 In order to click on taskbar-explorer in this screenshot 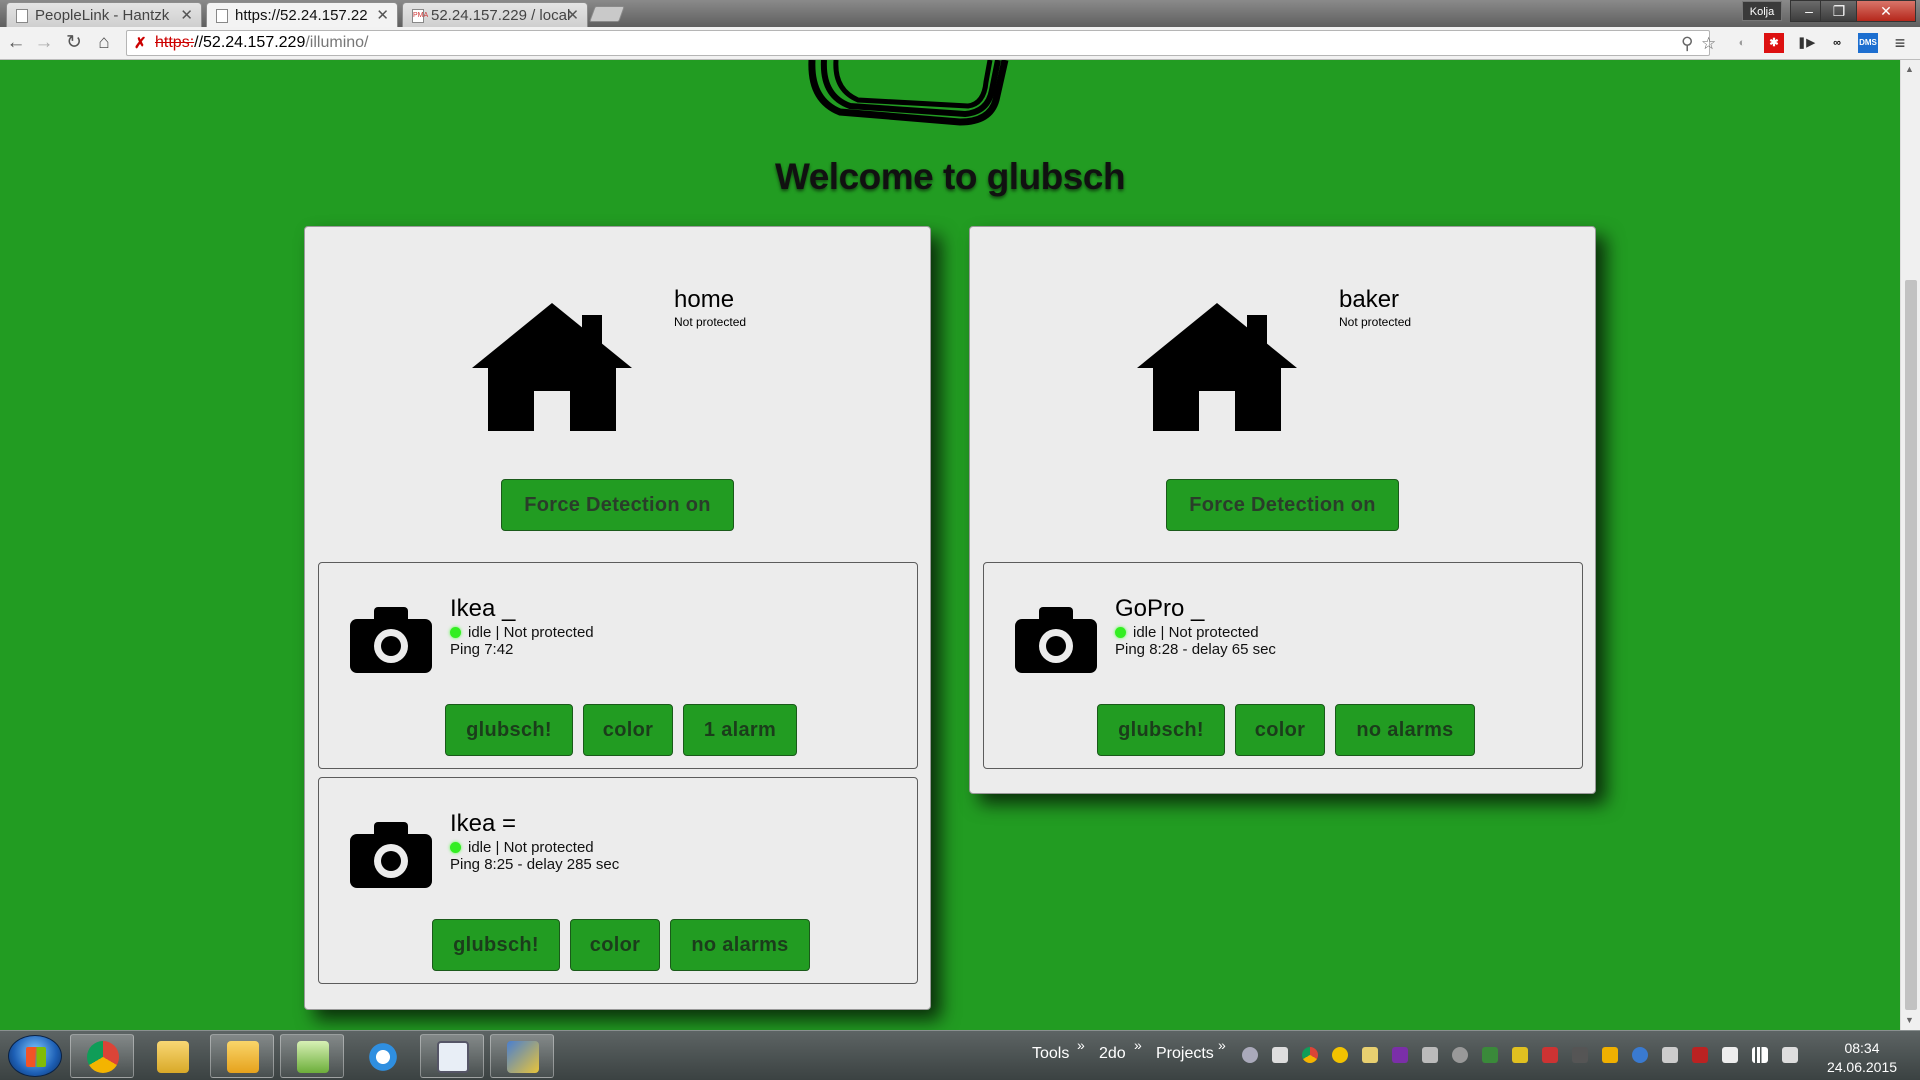, I will do `click(172, 1056)`.